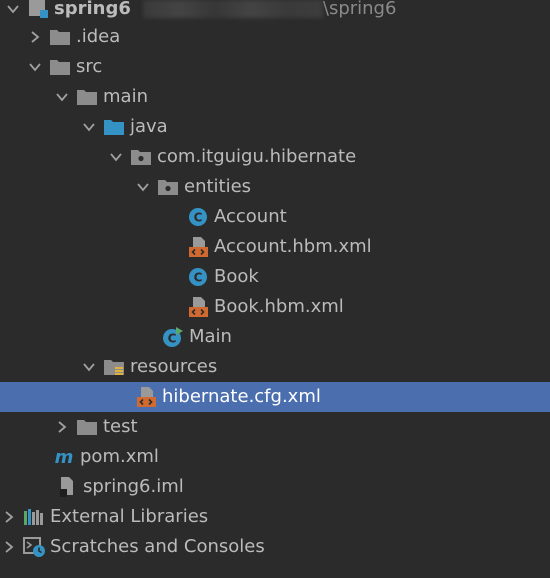  I want to click on tree-node-test: test, so click(275, 427).